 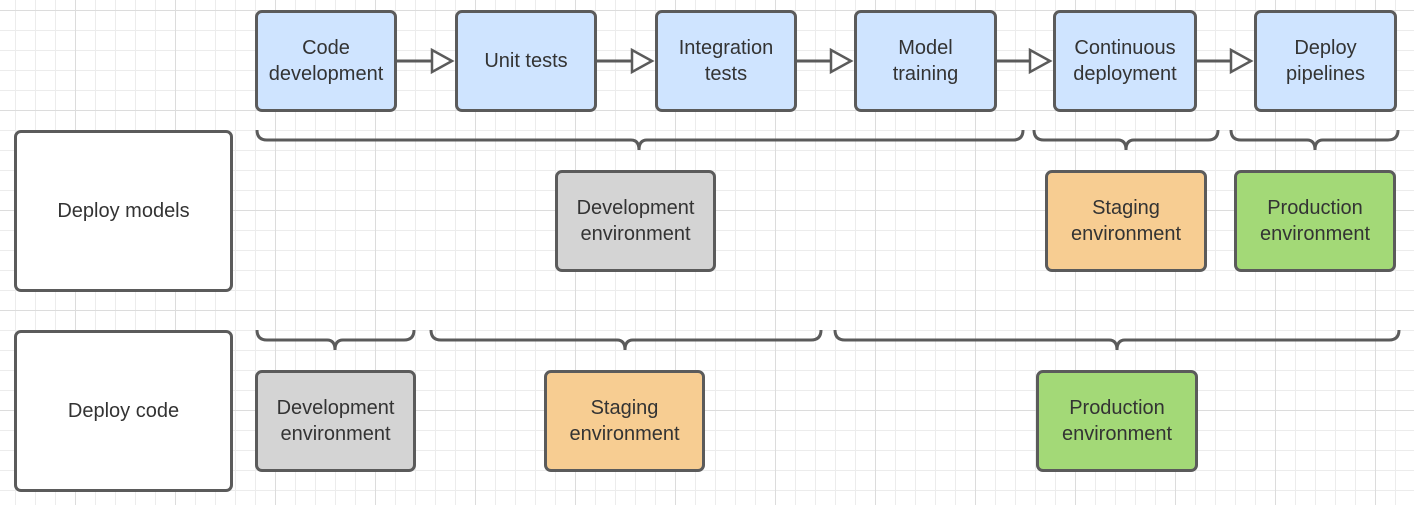 I want to click on models-production-environment: Production environment, so click(x=1315, y=221).